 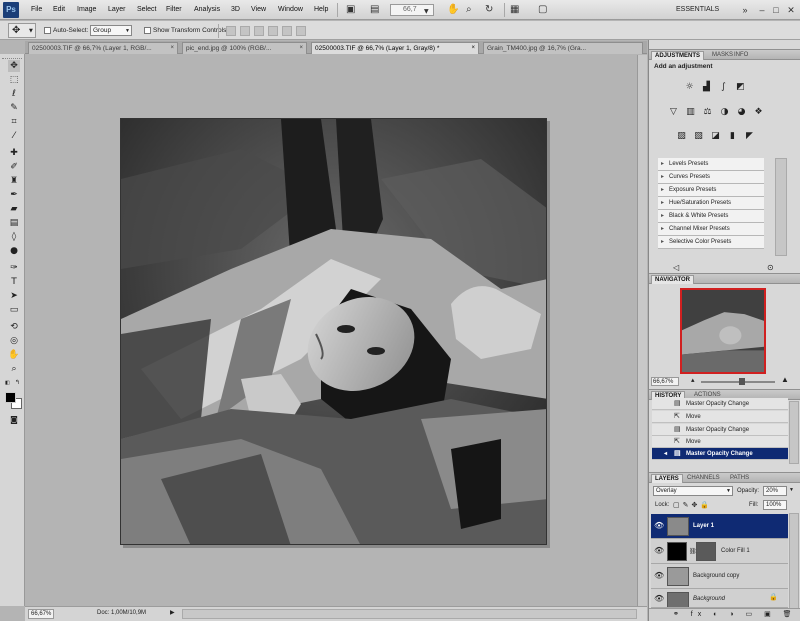 I want to click on swap-colors-icon: ↰, so click(x=17, y=382).